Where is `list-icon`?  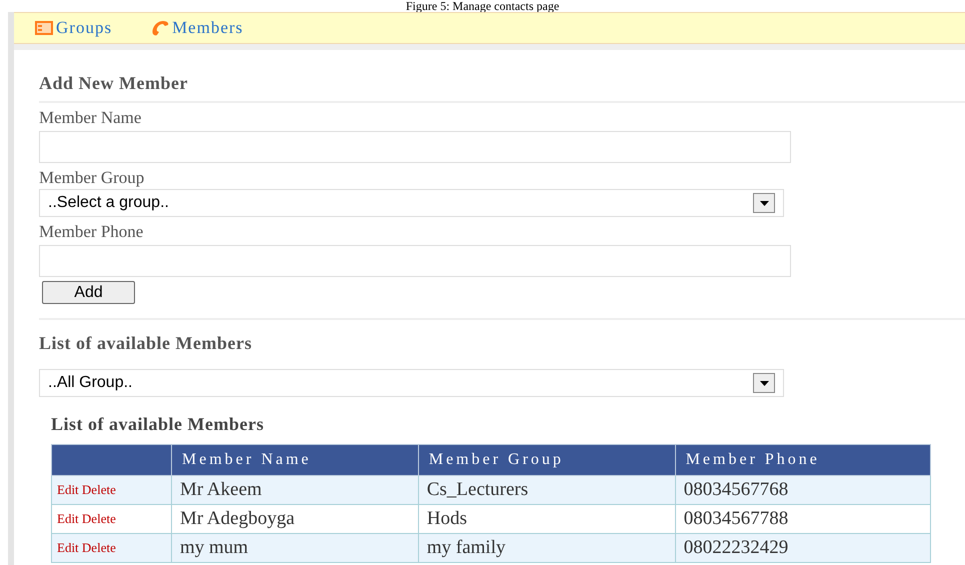 list-icon is located at coordinates (44, 28).